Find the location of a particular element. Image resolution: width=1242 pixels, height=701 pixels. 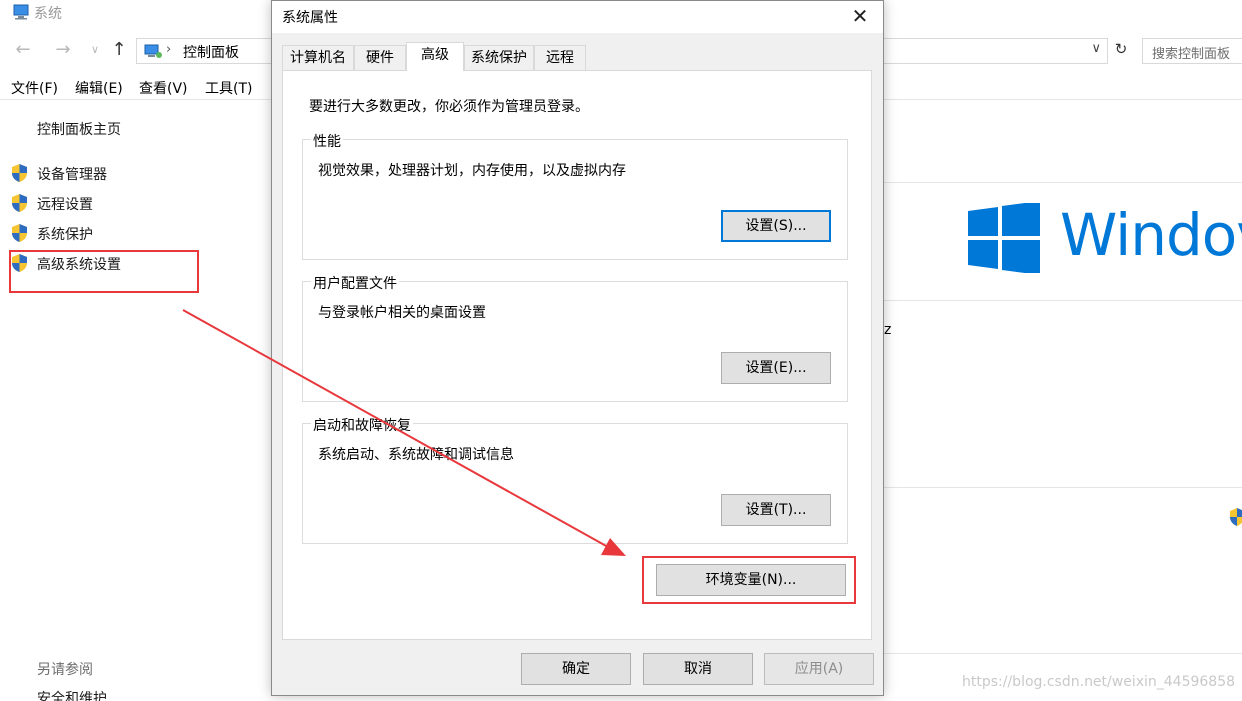

menu-file: 文件(F) is located at coordinates (34, 88).